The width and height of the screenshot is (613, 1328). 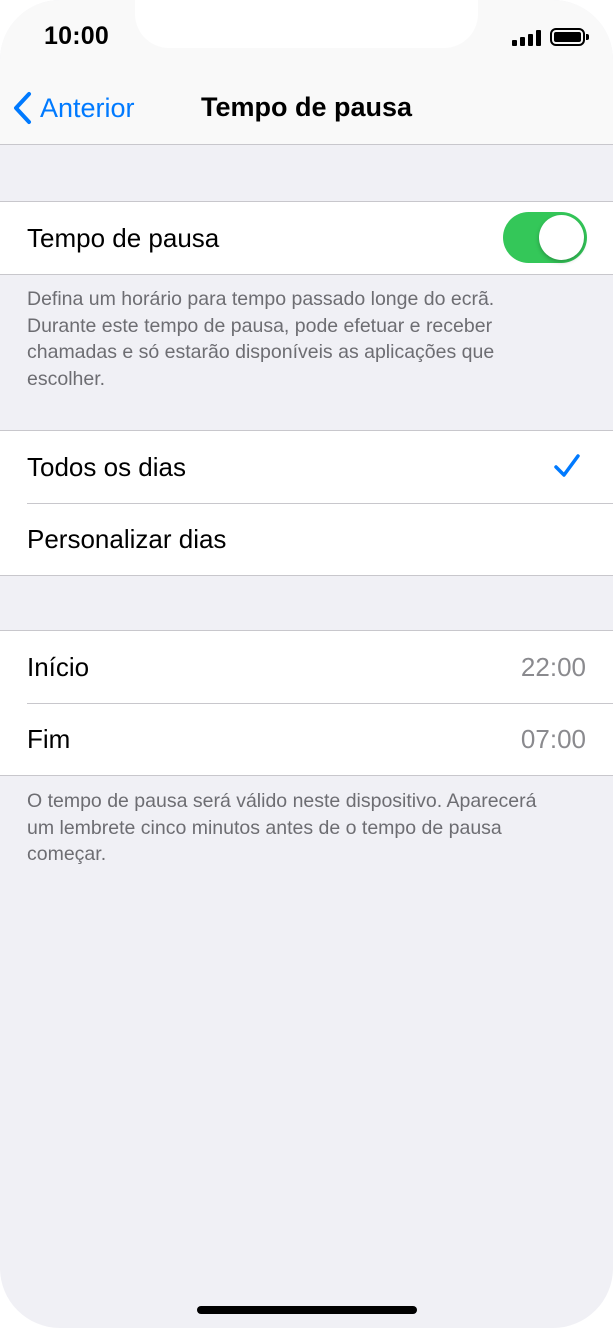 What do you see at coordinates (306, 72) in the screenshot?
I see `top-bar: 10:00 Anterior Tempo de pausa` at bounding box center [306, 72].